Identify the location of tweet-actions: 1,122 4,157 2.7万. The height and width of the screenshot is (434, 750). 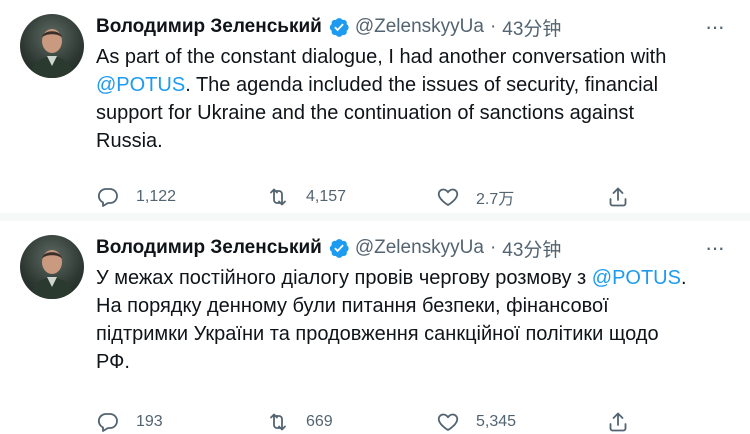
(366, 197).